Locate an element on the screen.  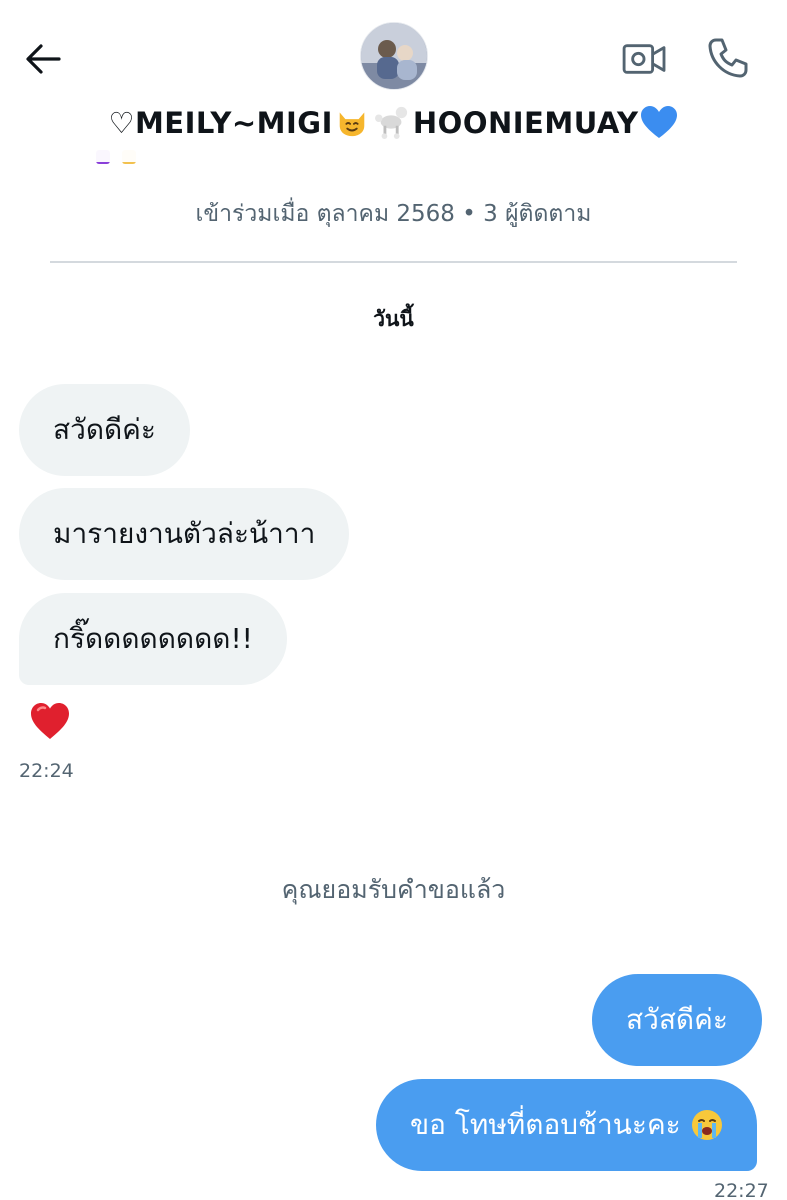
outgoing-message: ขอ โทษที่ตอบช้านะคะ is located at coordinates (566, 1125).